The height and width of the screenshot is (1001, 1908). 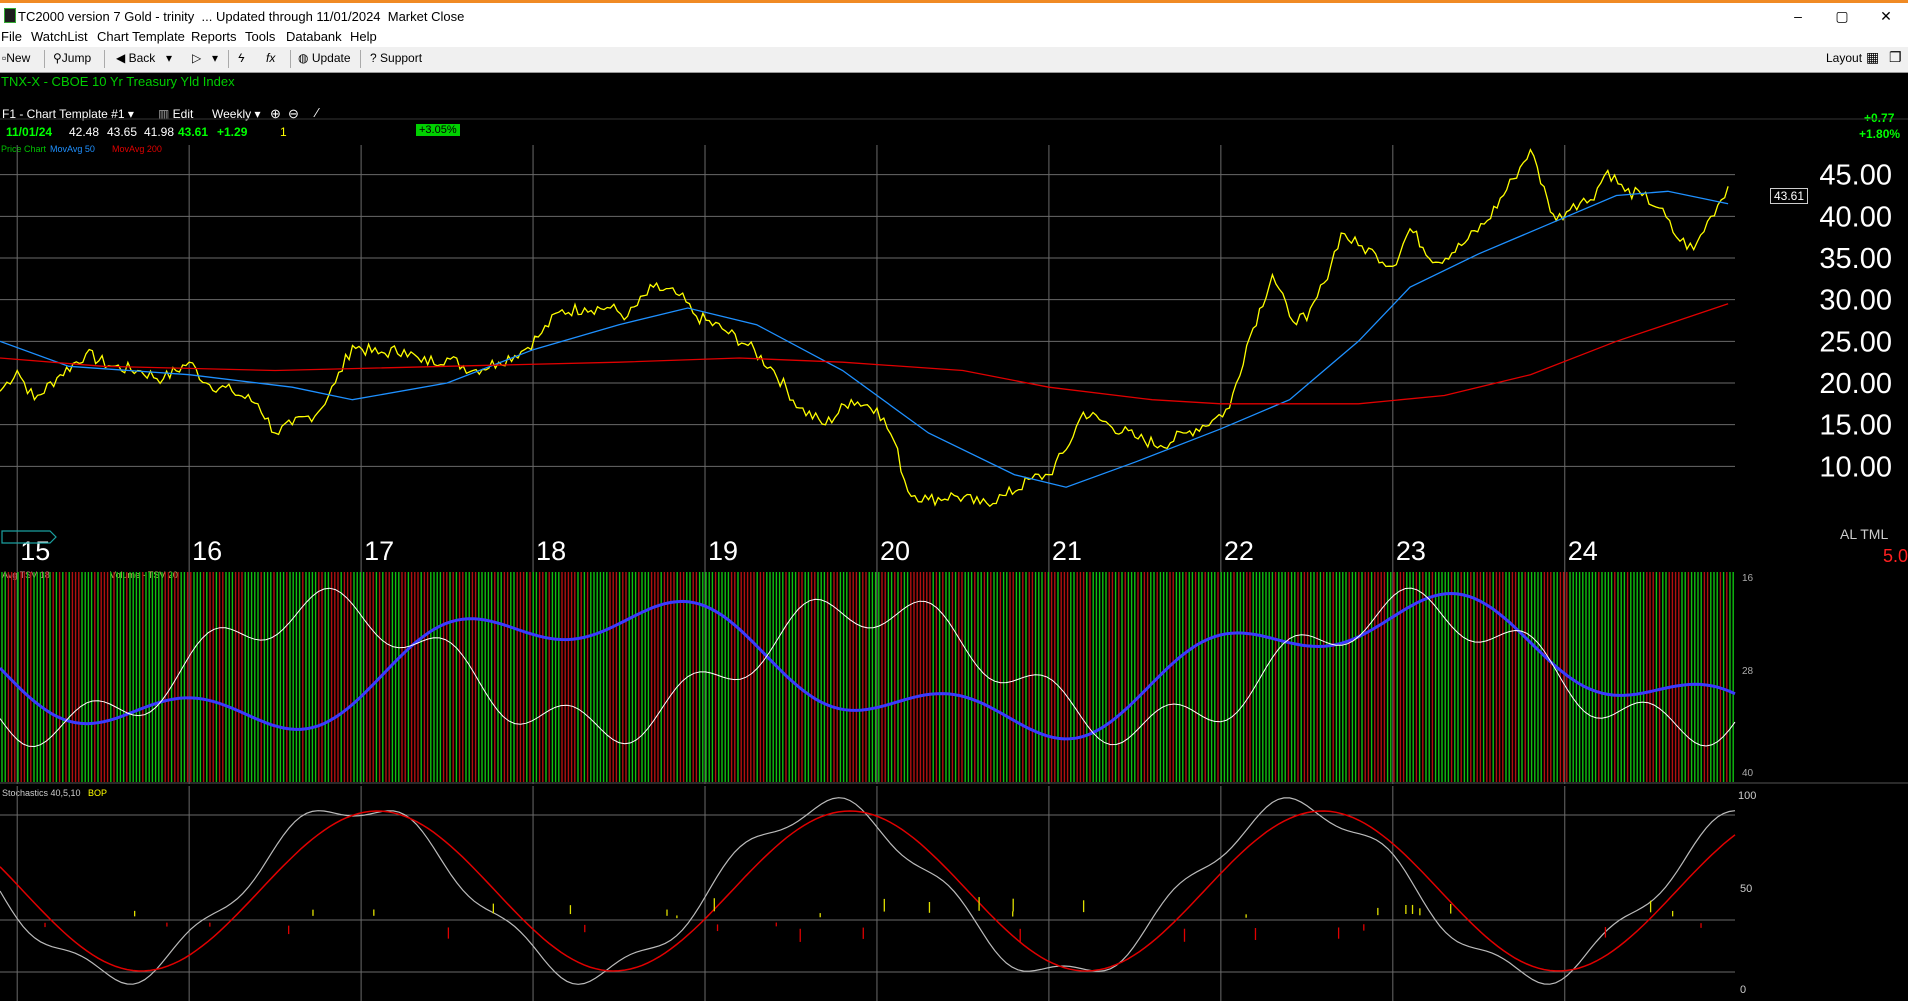 I want to click on support-icon: ?, so click(x=375, y=58).